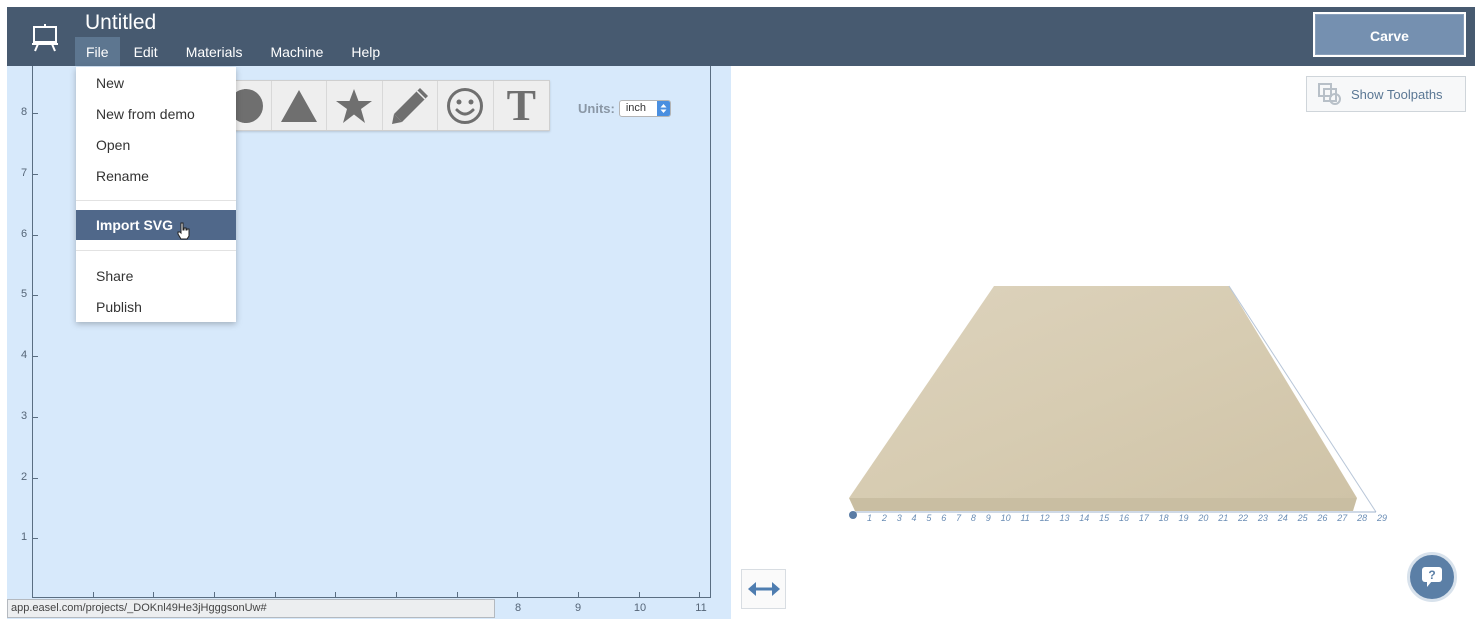  Describe the element at coordinates (365, 52) in the screenshot. I see `menu-help: Help` at that location.